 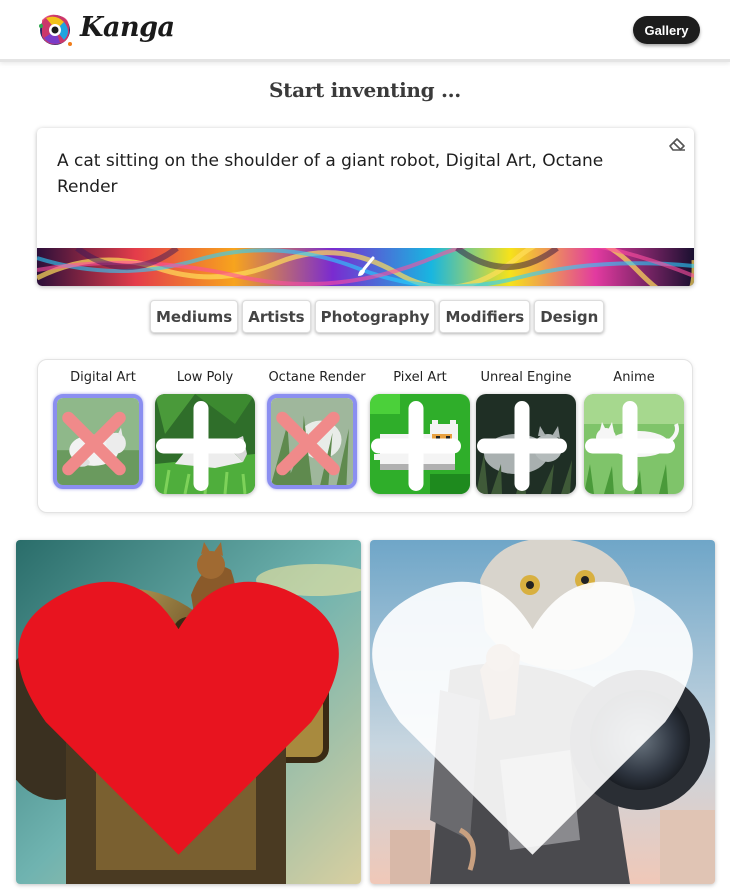 I want to click on style-item-digital-art: Digital Art, so click(x=103, y=437).